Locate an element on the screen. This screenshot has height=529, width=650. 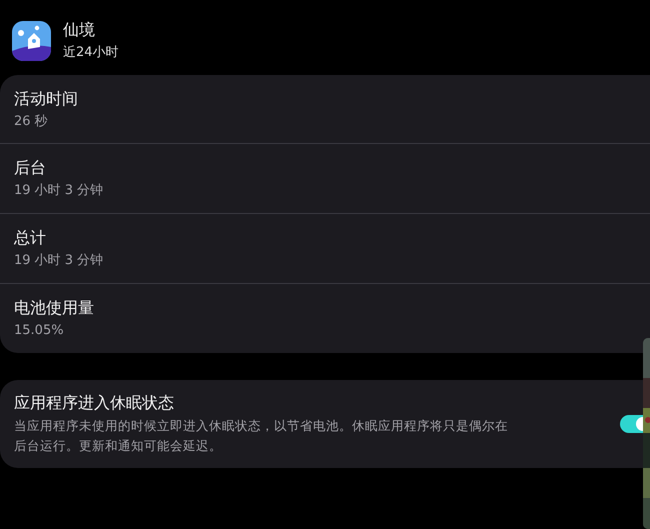
setting-title: 应用程序进入休眠状态 is located at coordinates (94, 402).